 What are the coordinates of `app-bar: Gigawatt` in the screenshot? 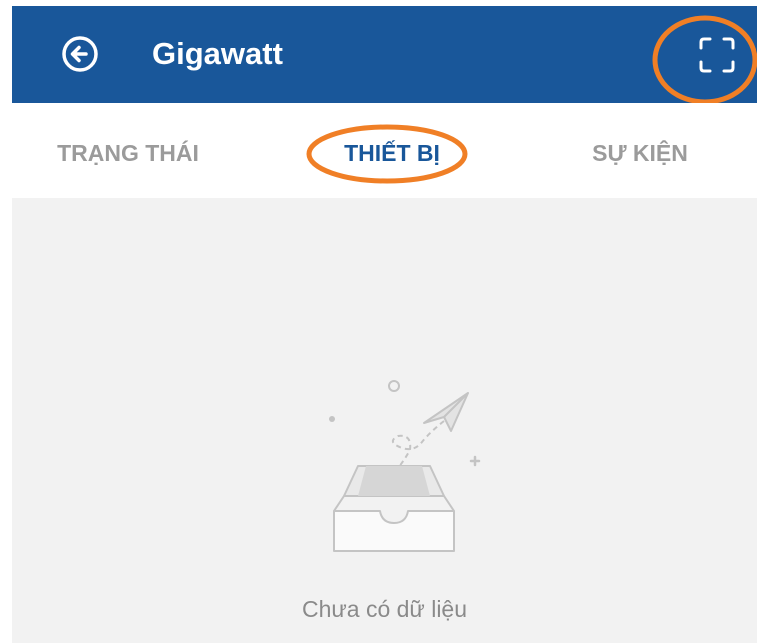 It's located at (384, 54).